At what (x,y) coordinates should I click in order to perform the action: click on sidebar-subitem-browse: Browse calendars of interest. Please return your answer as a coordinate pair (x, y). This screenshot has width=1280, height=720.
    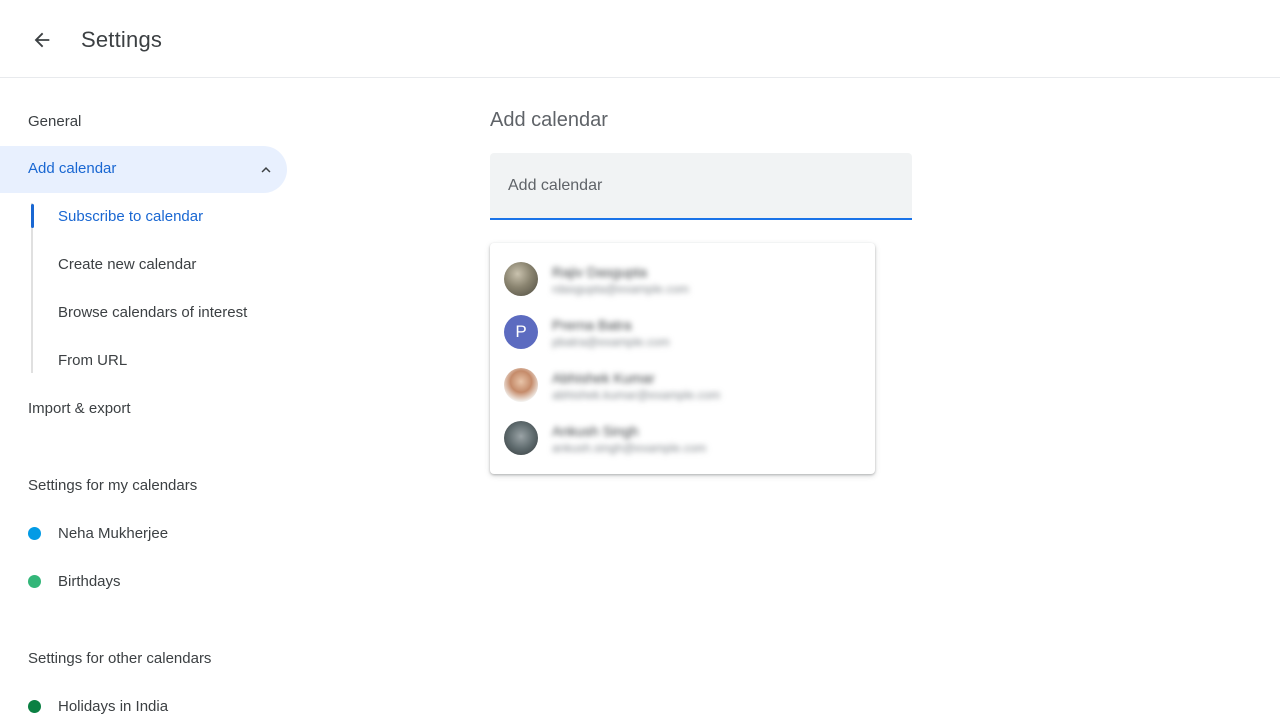
    Looking at the image, I should click on (152, 312).